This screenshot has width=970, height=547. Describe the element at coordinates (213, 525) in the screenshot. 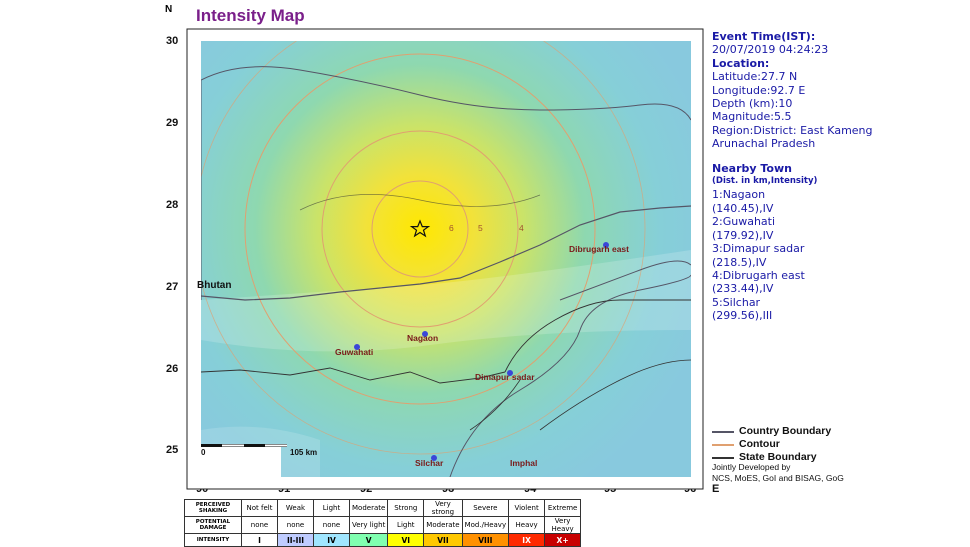

I see `row-head-damage: POTENTIAL DAMAGE` at that location.